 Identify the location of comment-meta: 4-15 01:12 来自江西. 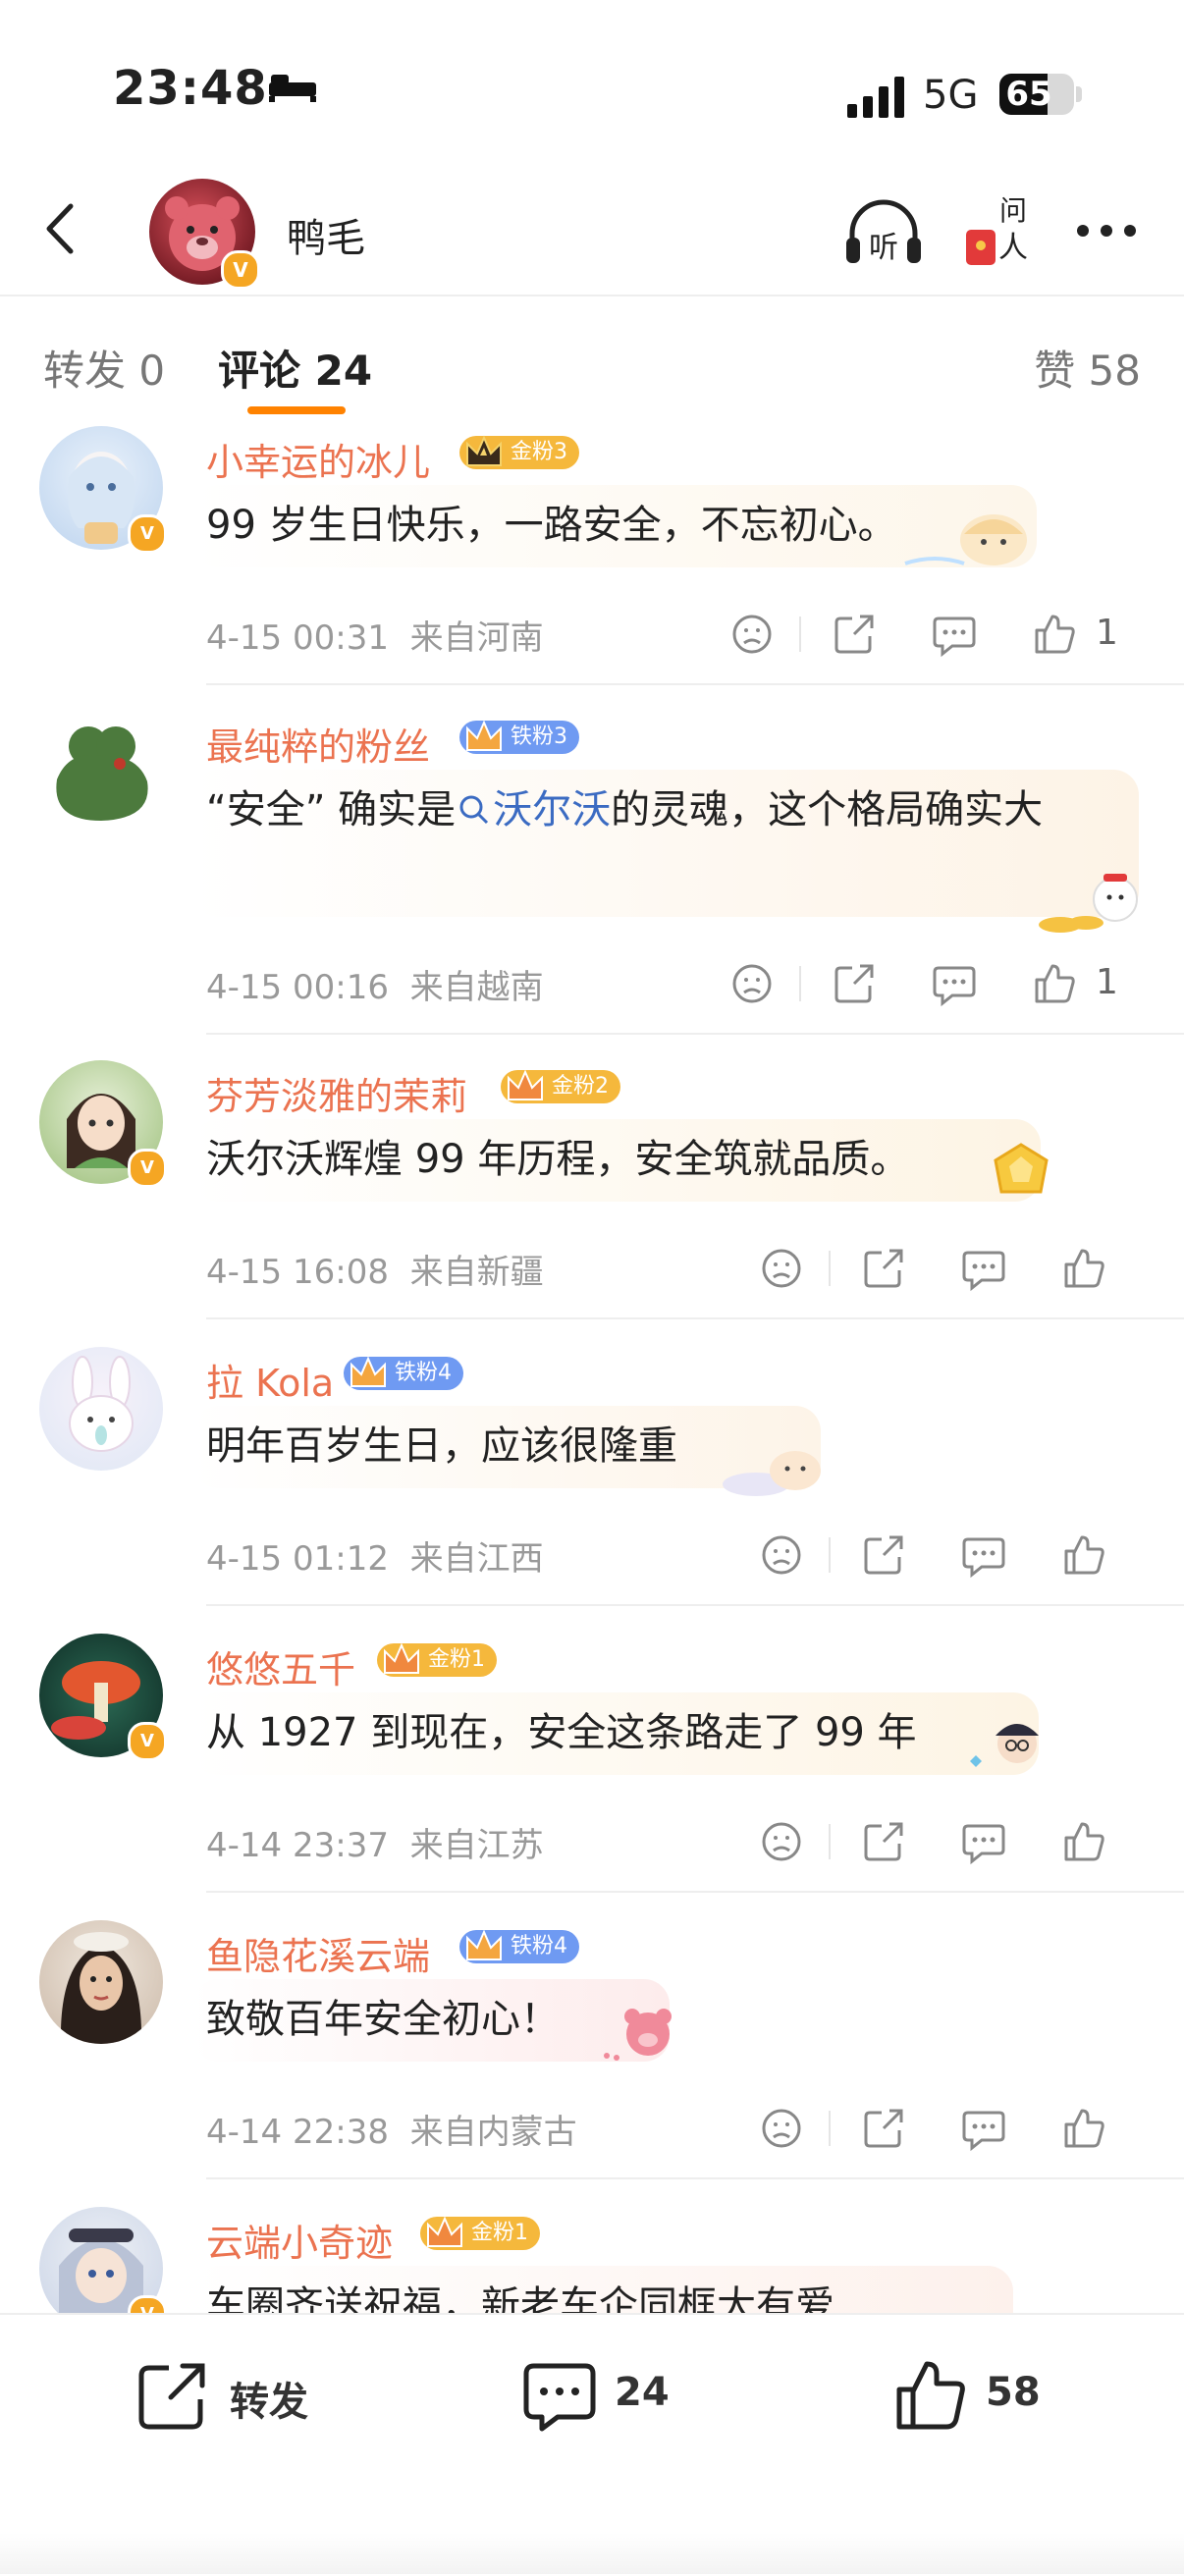
(375, 1555).